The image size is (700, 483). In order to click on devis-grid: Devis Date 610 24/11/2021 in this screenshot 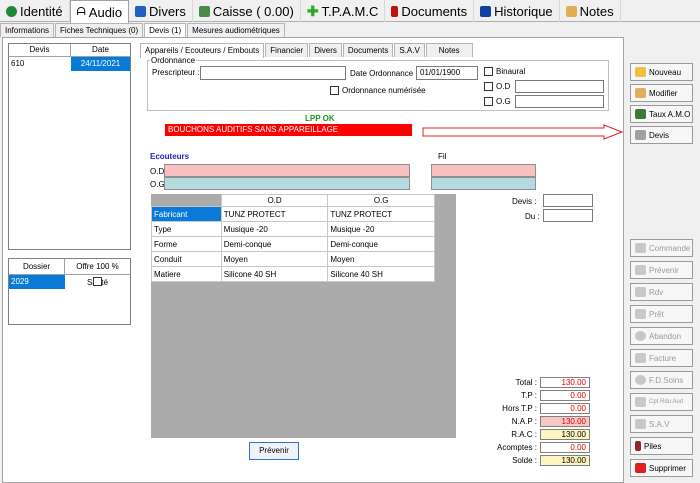, I will do `click(69, 146)`.